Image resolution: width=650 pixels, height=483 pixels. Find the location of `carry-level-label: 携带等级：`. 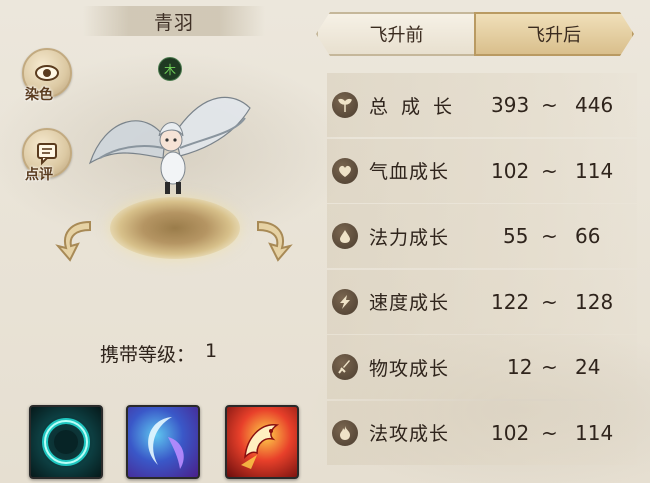

carry-level-label: 携带等级： is located at coordinates (148, 355).